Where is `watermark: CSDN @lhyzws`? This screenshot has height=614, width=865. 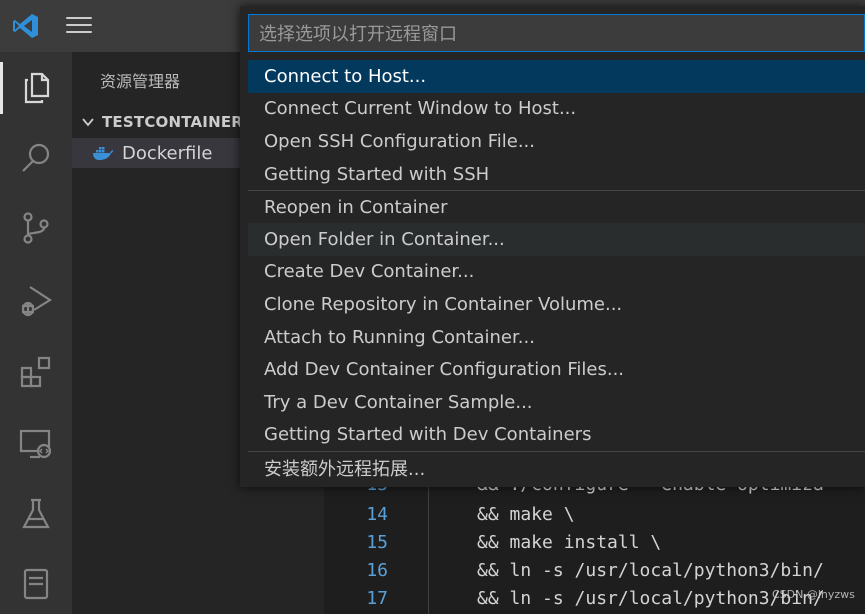 watermark: CSDN @lhyzws is located at coordinates (813, 594).